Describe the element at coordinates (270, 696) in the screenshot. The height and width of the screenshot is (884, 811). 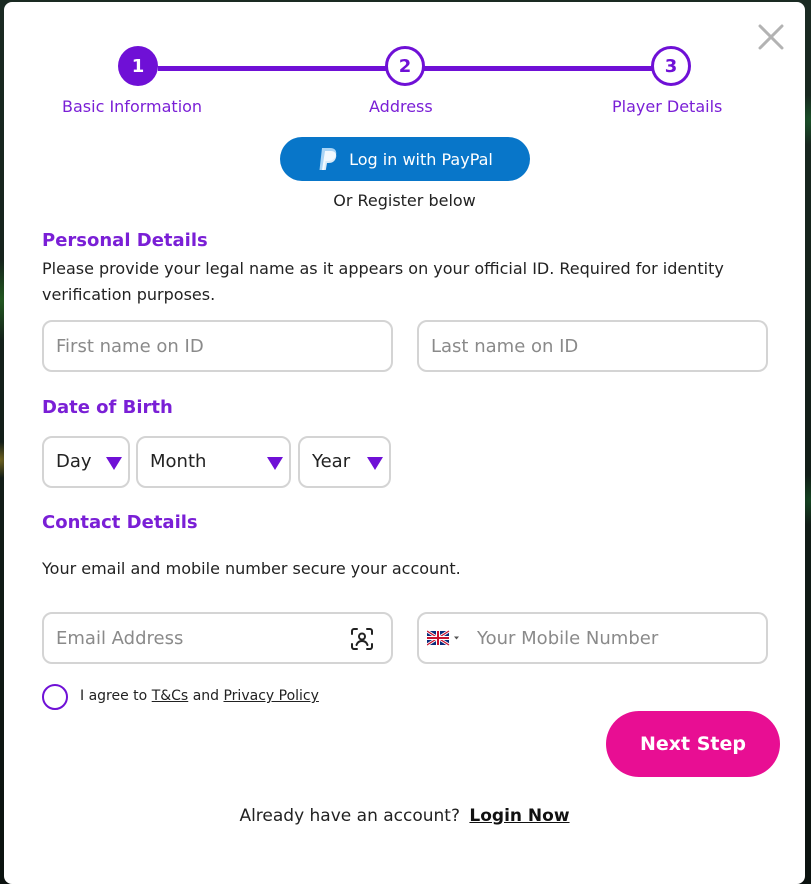
I see `privacy-policy-link: Privacy Policy` at that location.